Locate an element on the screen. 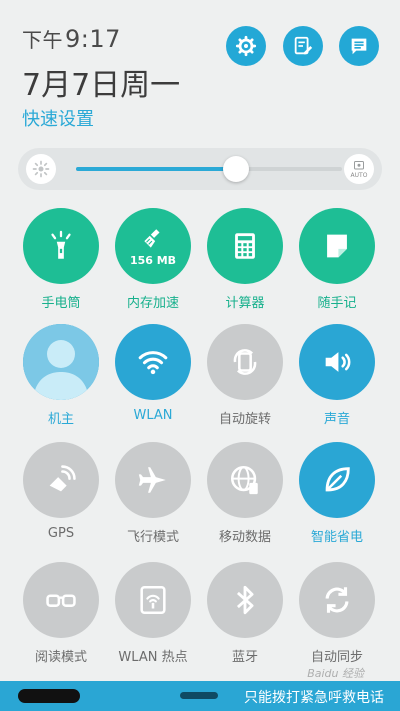  sync-icon is located at coordinates (337, 600).